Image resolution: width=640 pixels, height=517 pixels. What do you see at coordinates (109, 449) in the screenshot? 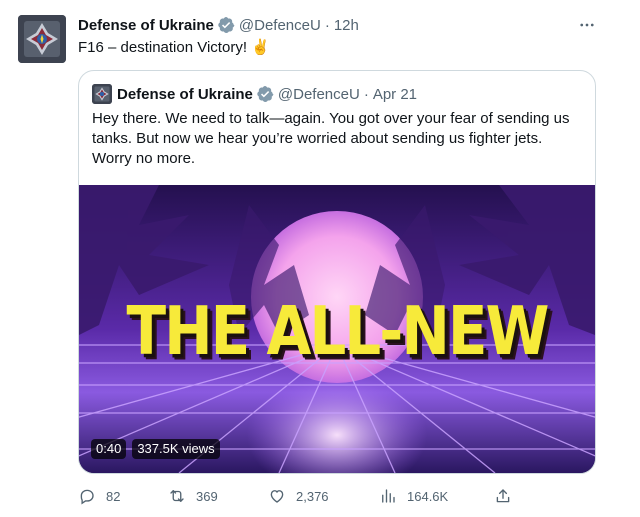
I see `video-duration: 0:40` at bounding box center [109, 449].